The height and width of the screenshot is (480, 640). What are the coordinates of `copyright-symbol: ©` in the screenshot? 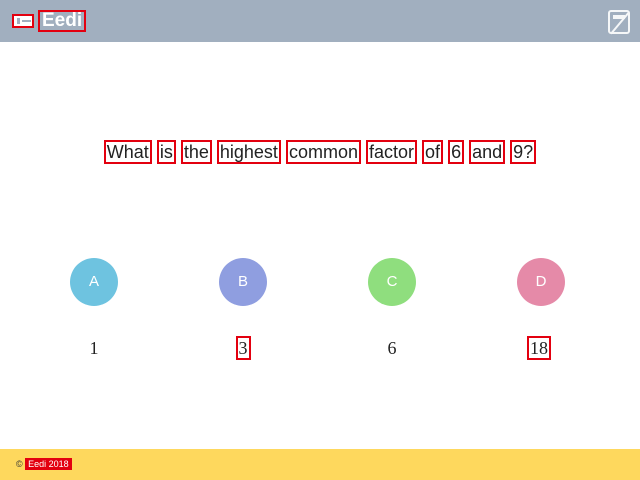 It's located at (19, 464).